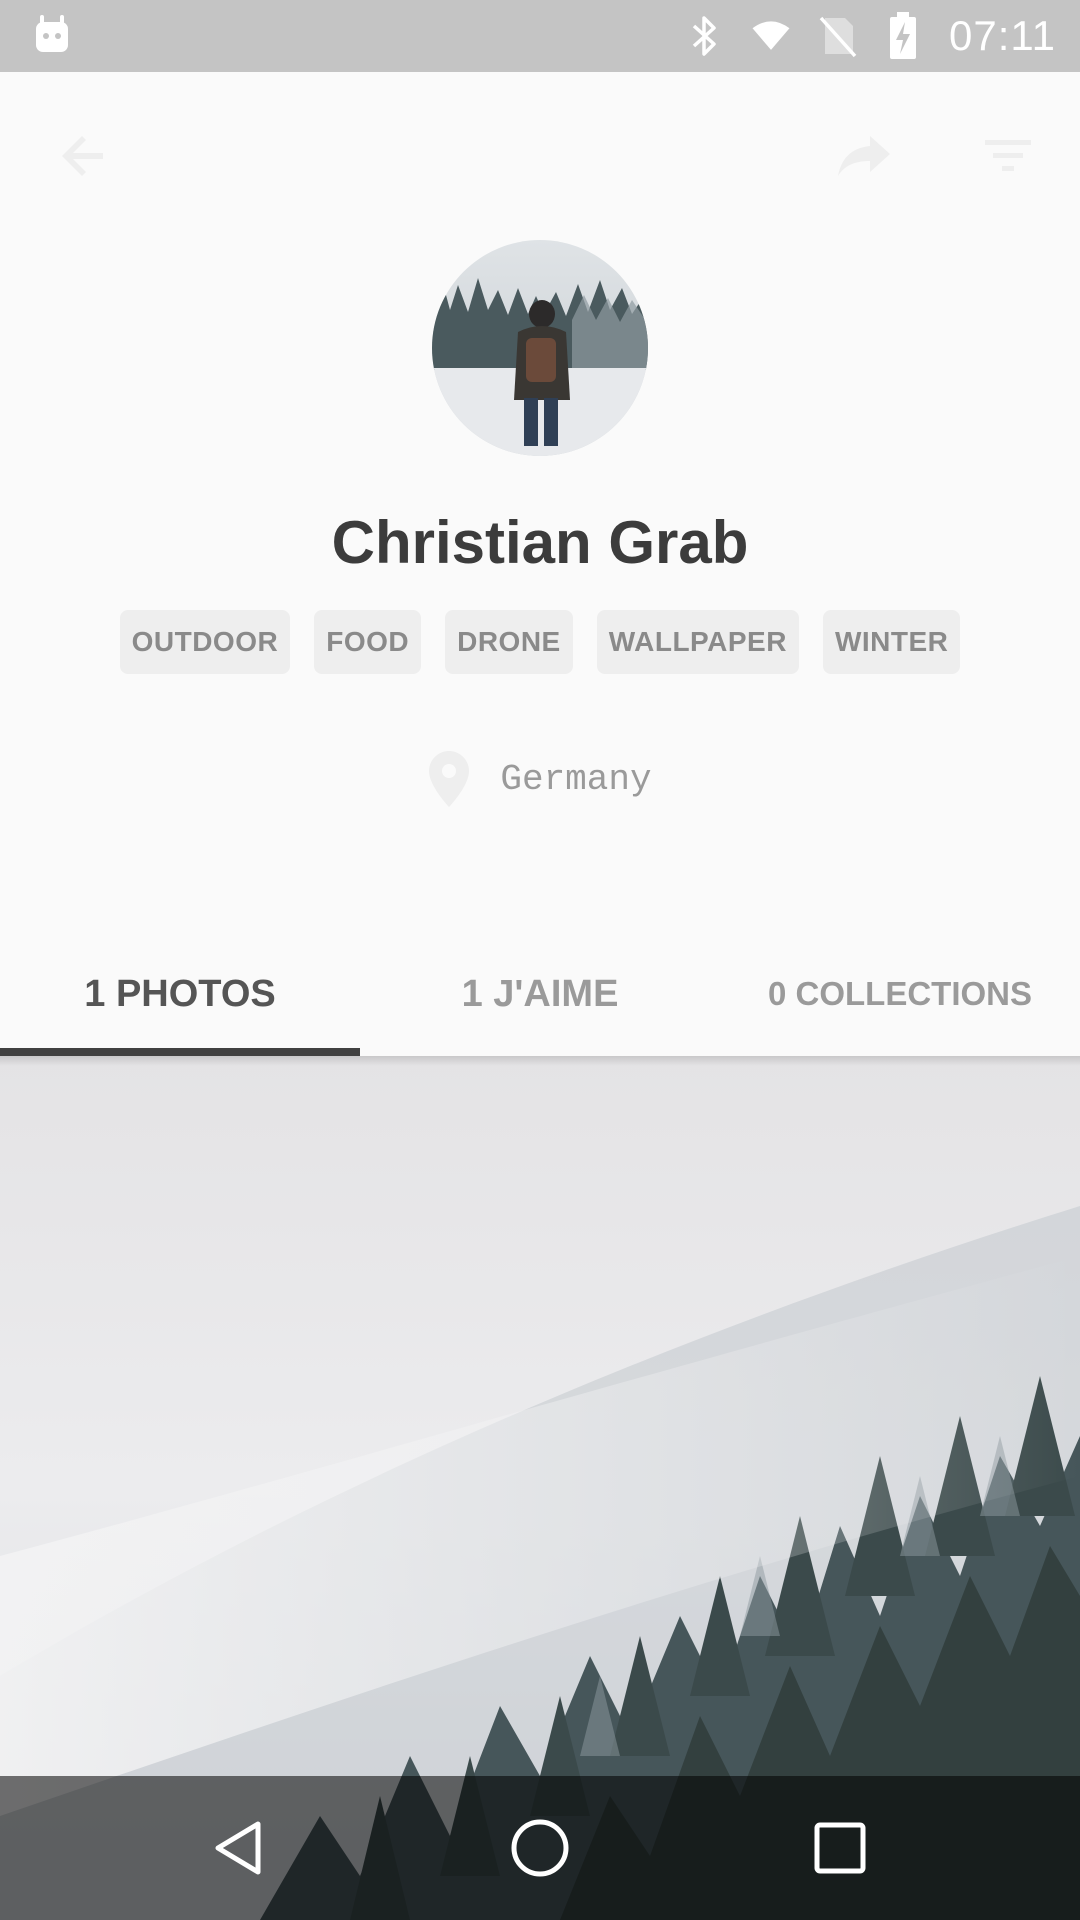  I want to click on tab-label: 0 COLLECTIONS, so click(900, 993).